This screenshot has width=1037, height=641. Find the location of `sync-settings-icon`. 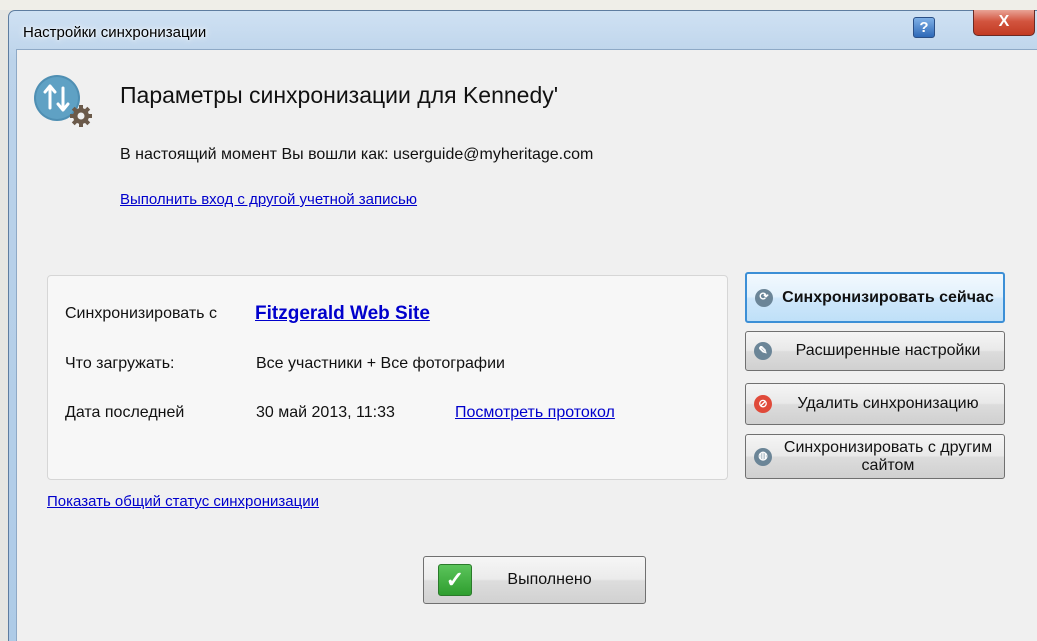

sync-settings-icon is located at coordinates (63, 101).